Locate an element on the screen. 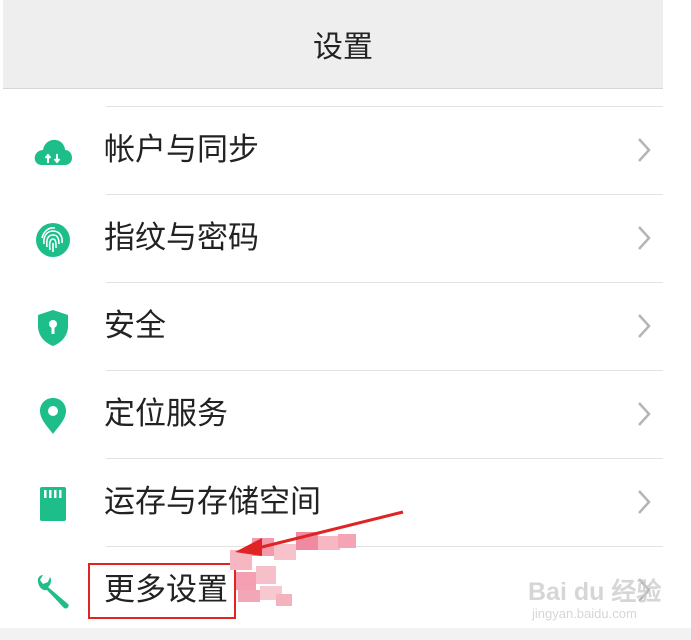  menu-item-account-sync: 帐户与同步 is located at coordinates (333, 150).